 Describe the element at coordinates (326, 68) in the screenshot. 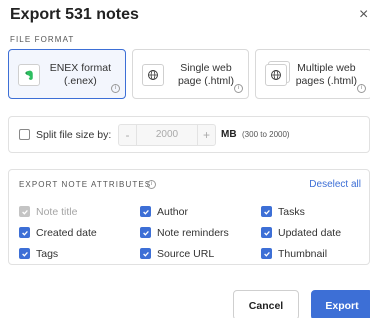

I see `format-option-line1: Multiple web` at that location.